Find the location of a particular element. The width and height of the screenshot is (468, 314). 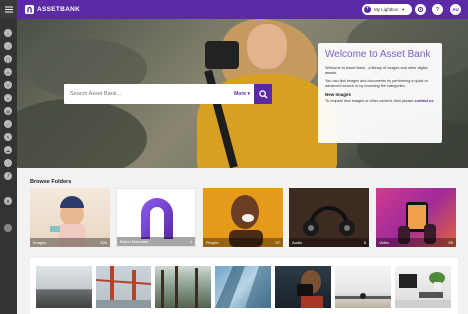

cloud-icon: ☁ is located at coordinates (8, 150).